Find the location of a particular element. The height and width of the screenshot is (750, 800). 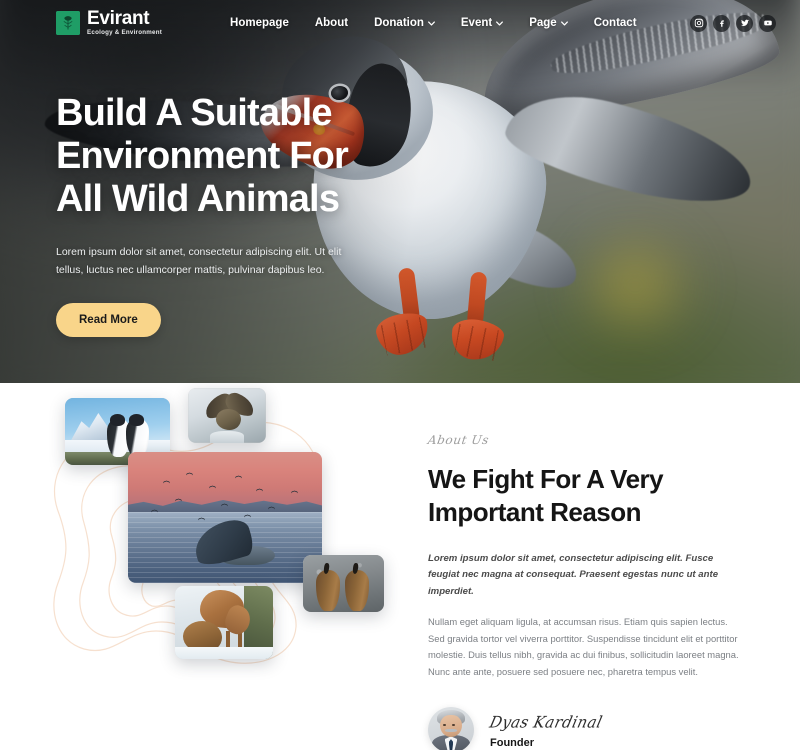

nav-item-page: Page is located at coordinates (548, 23).